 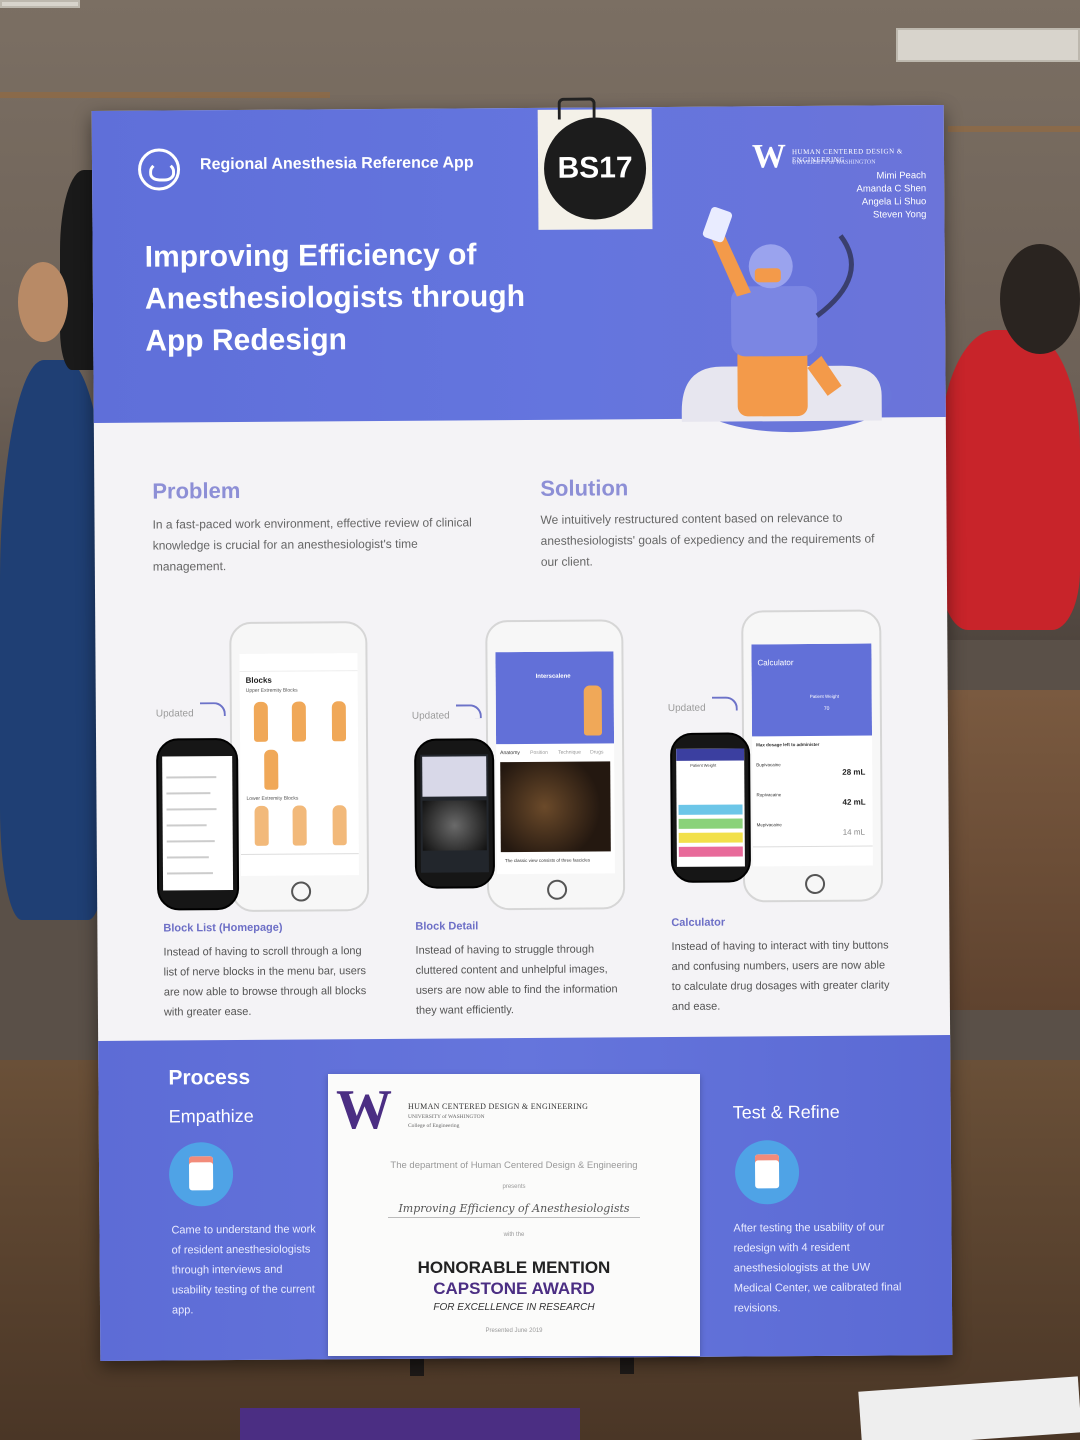 What do you see at coordinates (596, 752) in the screenshot?
I see `tab-drugs: Drugs` at bounding box center [596, 752].